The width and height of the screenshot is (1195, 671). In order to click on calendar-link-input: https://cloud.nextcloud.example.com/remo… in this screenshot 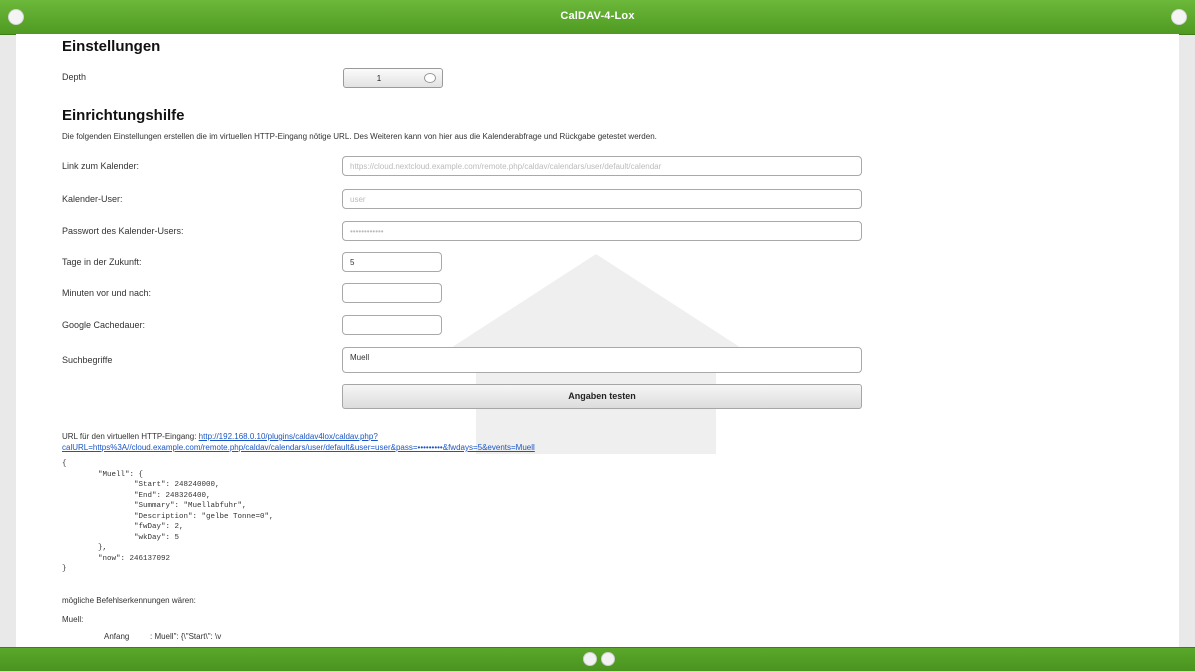, I will do `click(602, 166)`.